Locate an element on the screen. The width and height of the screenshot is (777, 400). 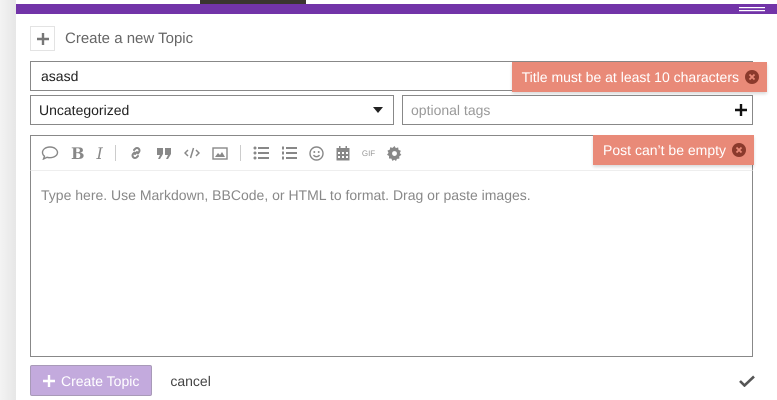
gear-icon is located at coordinates (394, 153).